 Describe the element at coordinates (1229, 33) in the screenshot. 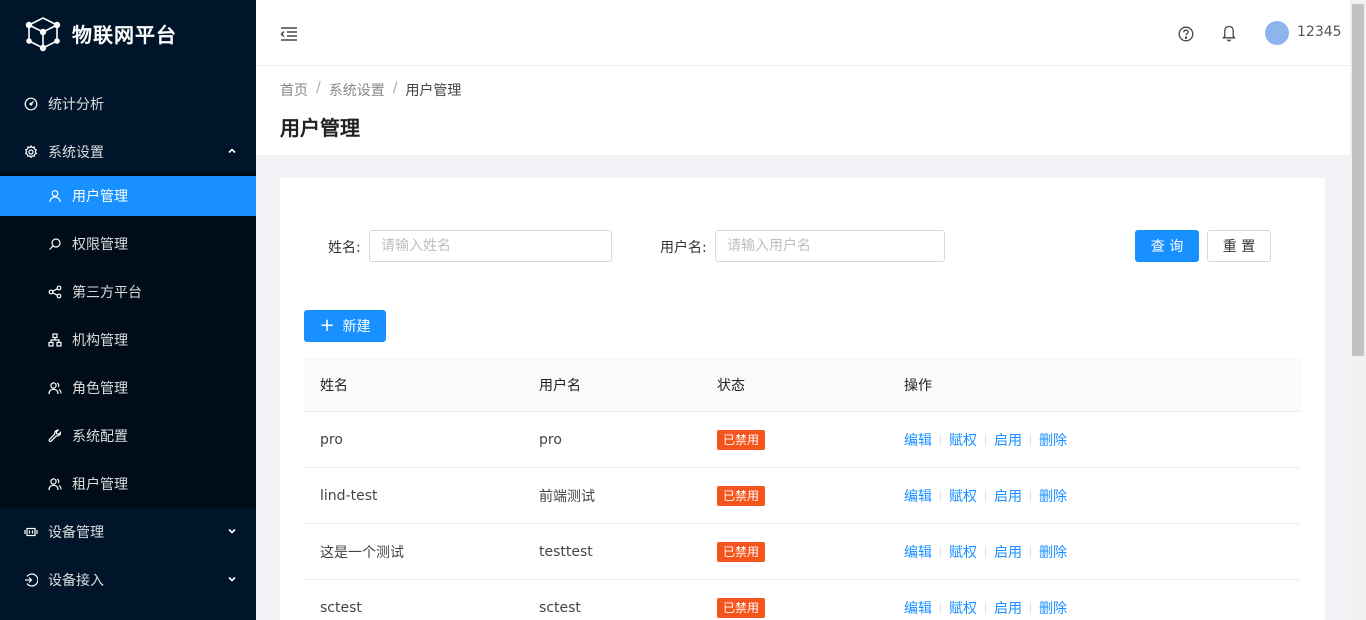

I see `bell-icon` at that location.